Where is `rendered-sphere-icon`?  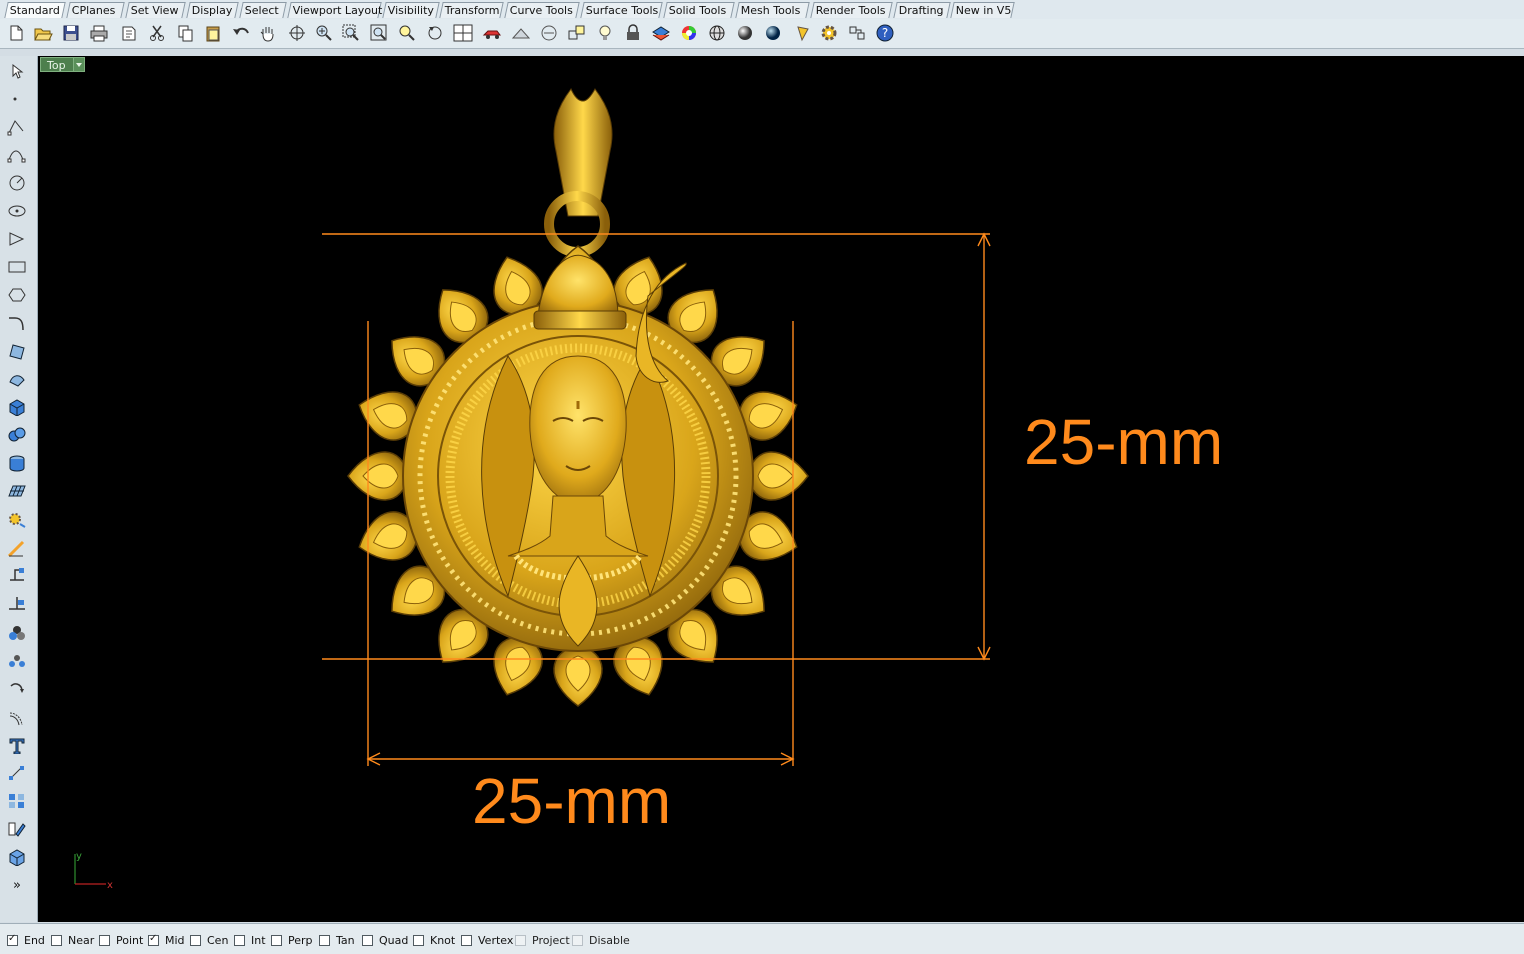 rendered-sphere-icon is located at coordinates (773, 33).